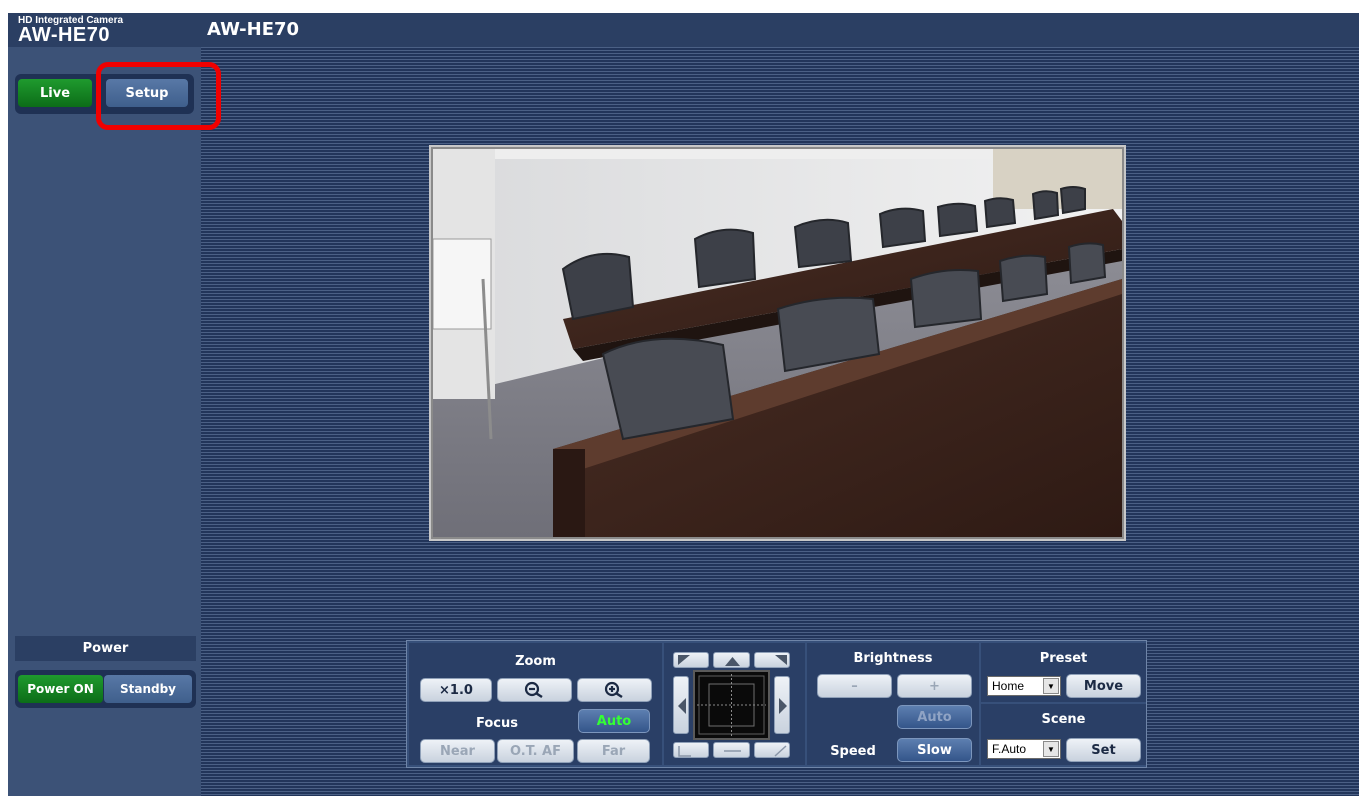 This screenshot has height=796, width=1359. Describe the element at coordinates (893, 658) in the screenshot. I see `brightness-label: Brightness` at that location.